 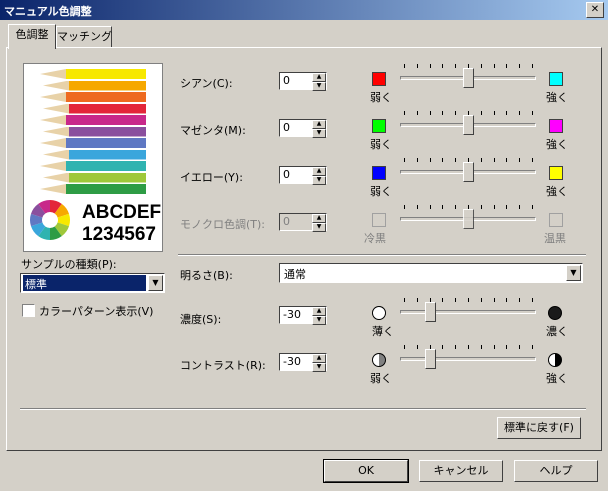 I want to click on sample-type-label: サンプルの種類(P):, so click(x=69, y=264).